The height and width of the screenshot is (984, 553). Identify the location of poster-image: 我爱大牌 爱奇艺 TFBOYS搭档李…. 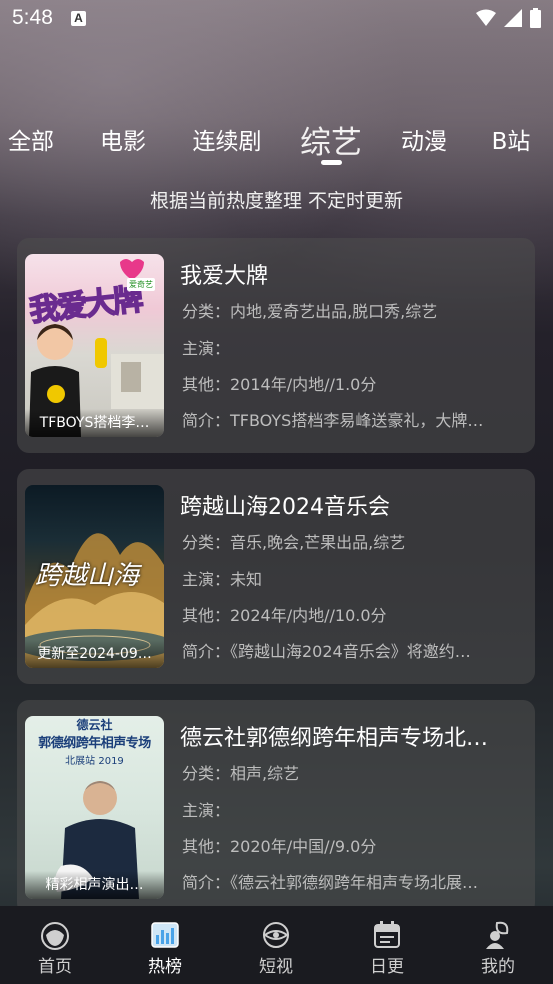
(94, 345).